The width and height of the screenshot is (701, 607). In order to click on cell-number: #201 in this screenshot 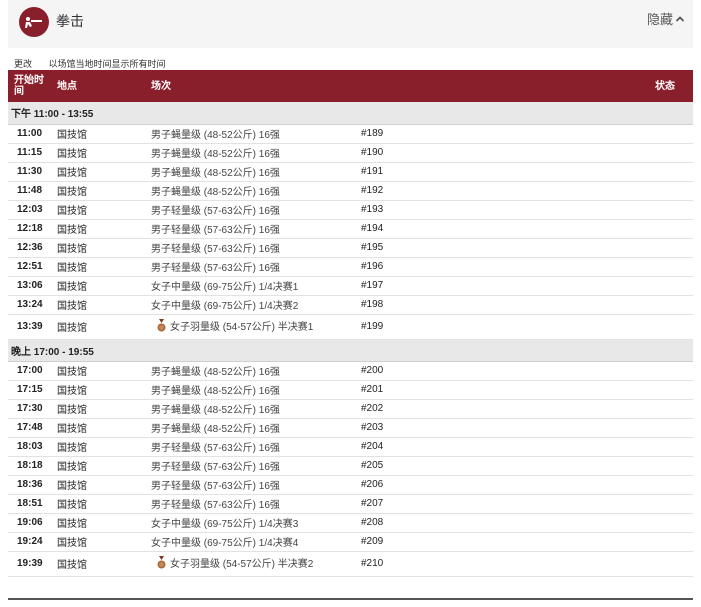, I will do `click(453, 390)`.